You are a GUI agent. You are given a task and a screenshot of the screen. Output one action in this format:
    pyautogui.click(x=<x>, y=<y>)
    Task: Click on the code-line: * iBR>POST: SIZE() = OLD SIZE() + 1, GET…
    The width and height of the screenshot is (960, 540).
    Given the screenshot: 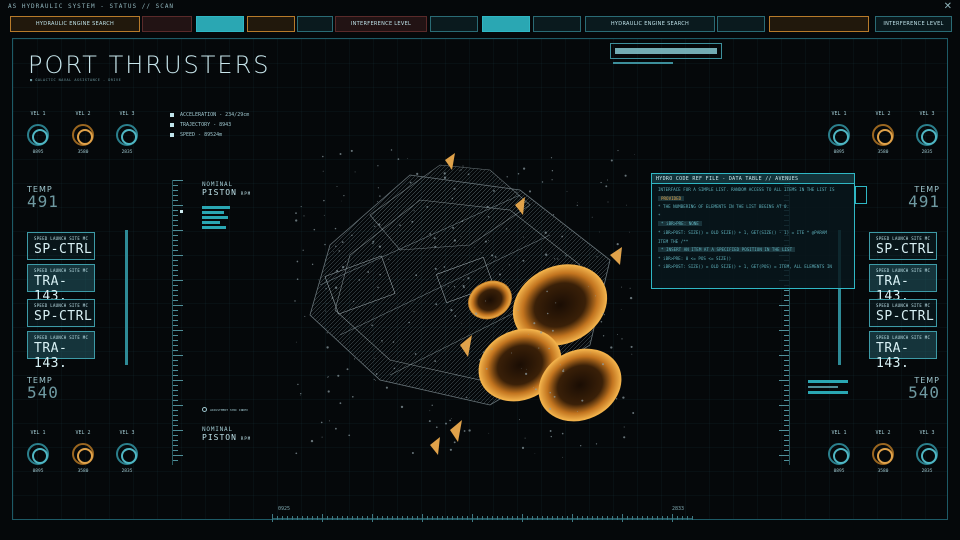 What is the action you would take?
    pyautogui.click(x=745, y=267)
    